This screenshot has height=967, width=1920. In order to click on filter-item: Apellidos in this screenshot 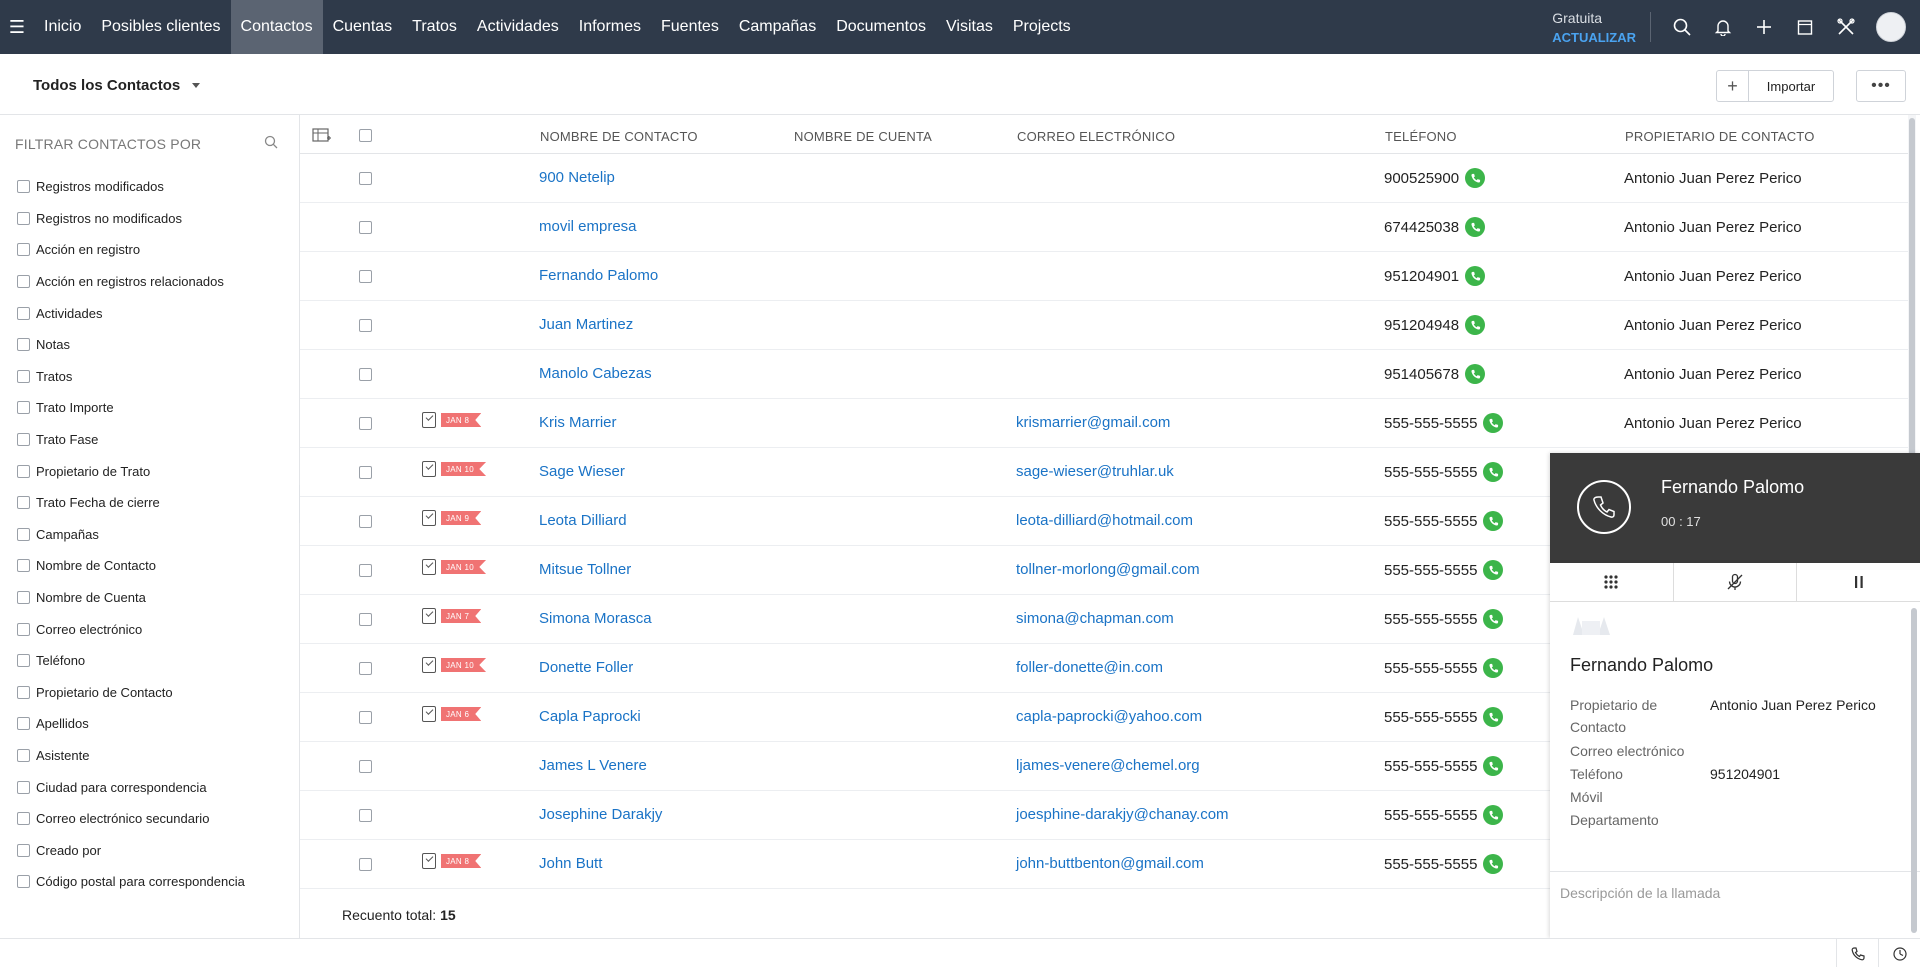, I will do `click(131, 724)`.